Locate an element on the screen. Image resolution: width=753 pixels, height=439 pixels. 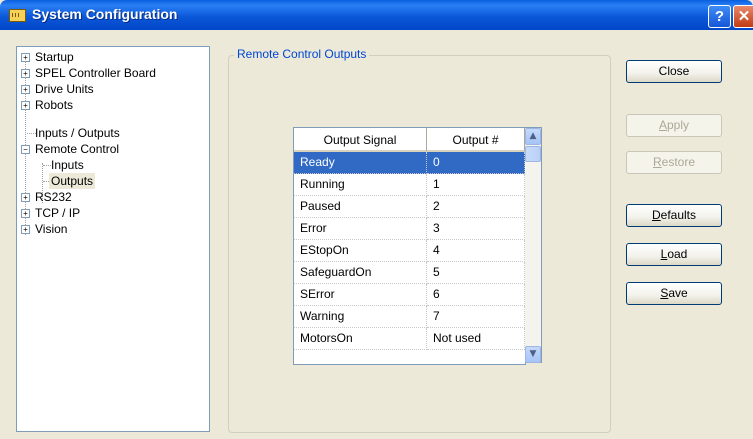
save-rest: ave is located at coordinates (678, 293).